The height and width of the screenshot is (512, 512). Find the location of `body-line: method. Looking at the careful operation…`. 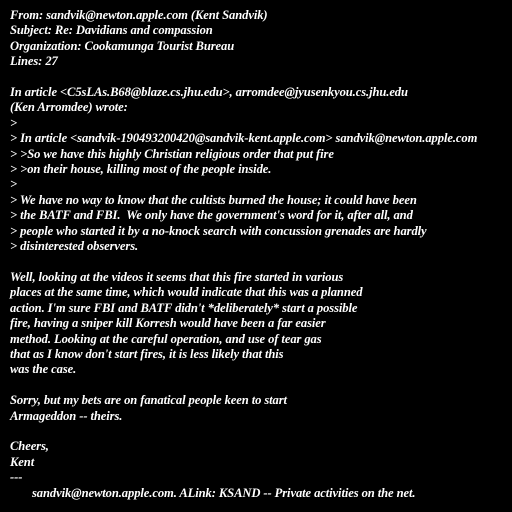

body-line: method. Looking at the careful operation… is located at coordinates (166, 338).